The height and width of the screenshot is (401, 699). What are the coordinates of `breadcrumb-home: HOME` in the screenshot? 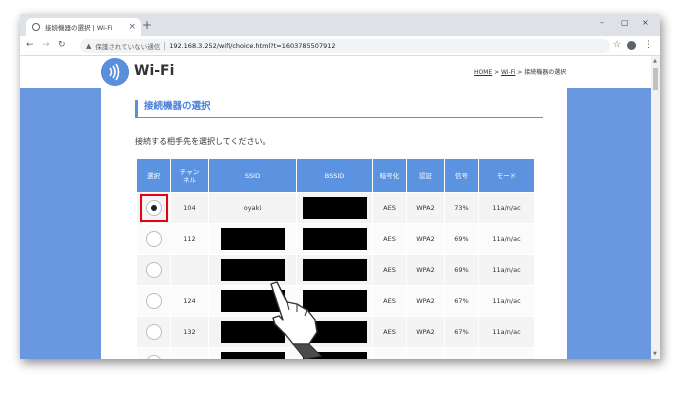 It's located at (483, 72).